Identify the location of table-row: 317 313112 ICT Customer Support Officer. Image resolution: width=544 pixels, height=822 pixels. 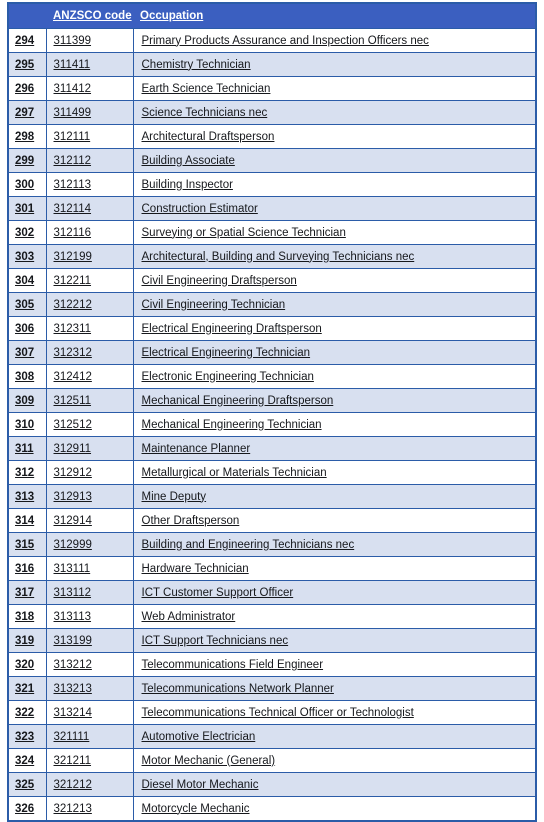
(272, 592).